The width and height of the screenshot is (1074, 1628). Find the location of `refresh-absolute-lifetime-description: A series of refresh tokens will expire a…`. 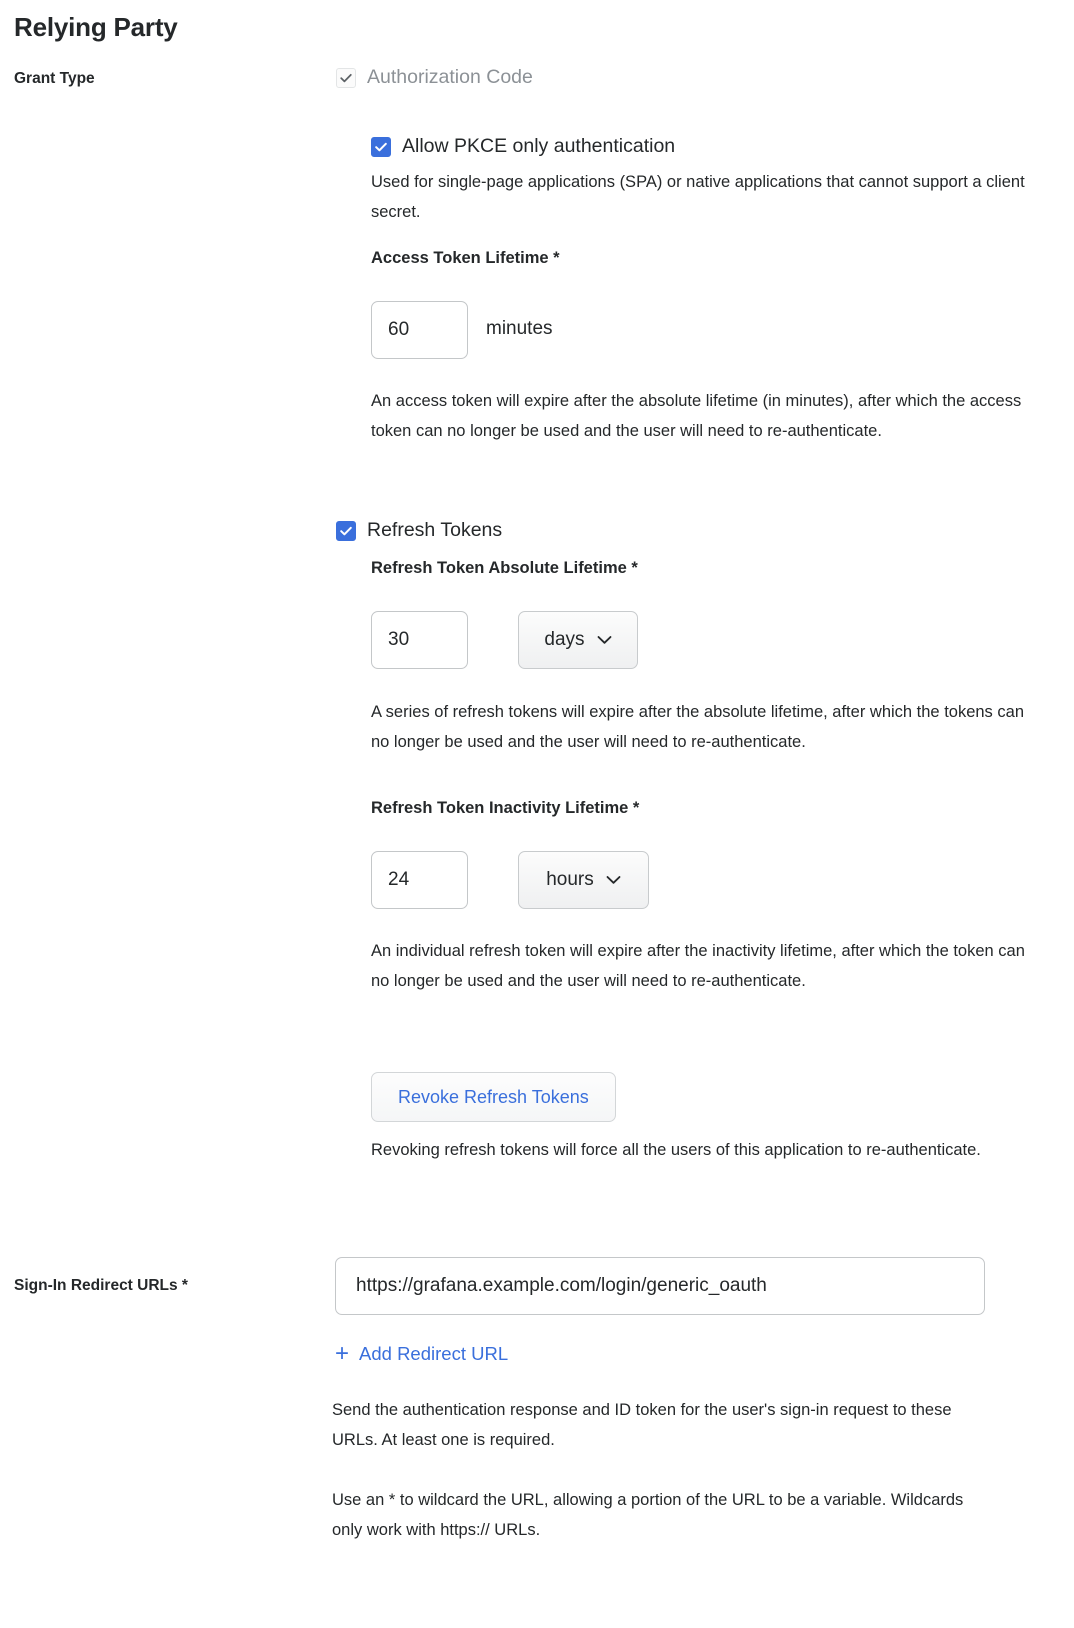

refresh-absolute-lifetime-description: A series of refresh tokens will expire a… is located at coordinates (697, 727).